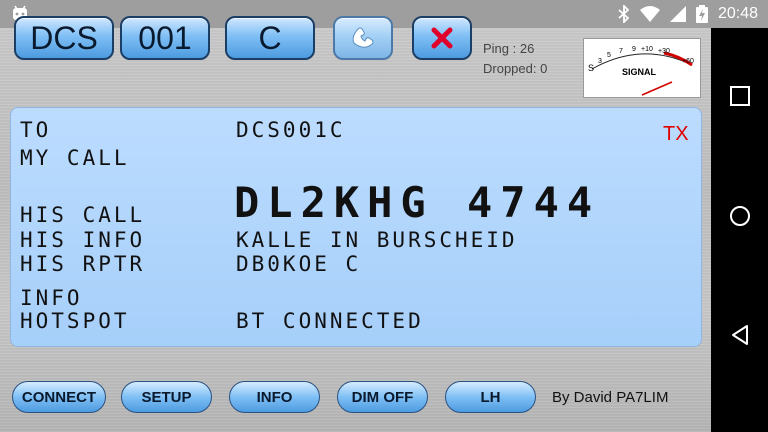 The width and height of the screenshot is (768, 432). Describe the element at coordinates (740, 96) in the screenshot. I see `recents-icon` at that location.